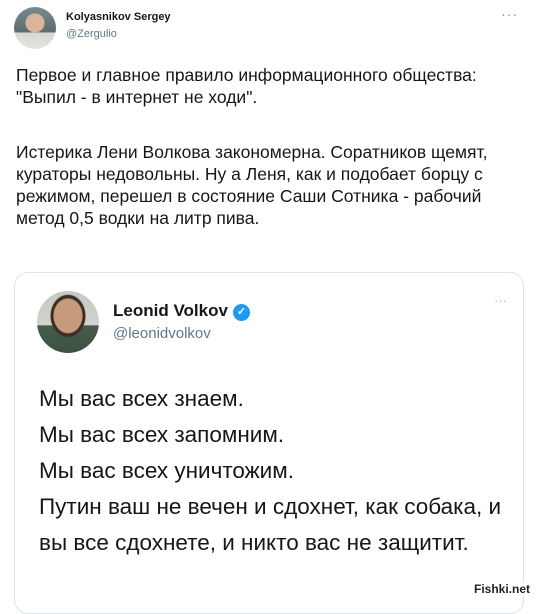 The image size is (536, 614). I want to click on quoted-author-name: Leonid Volkov ✓, so click(181, 311).